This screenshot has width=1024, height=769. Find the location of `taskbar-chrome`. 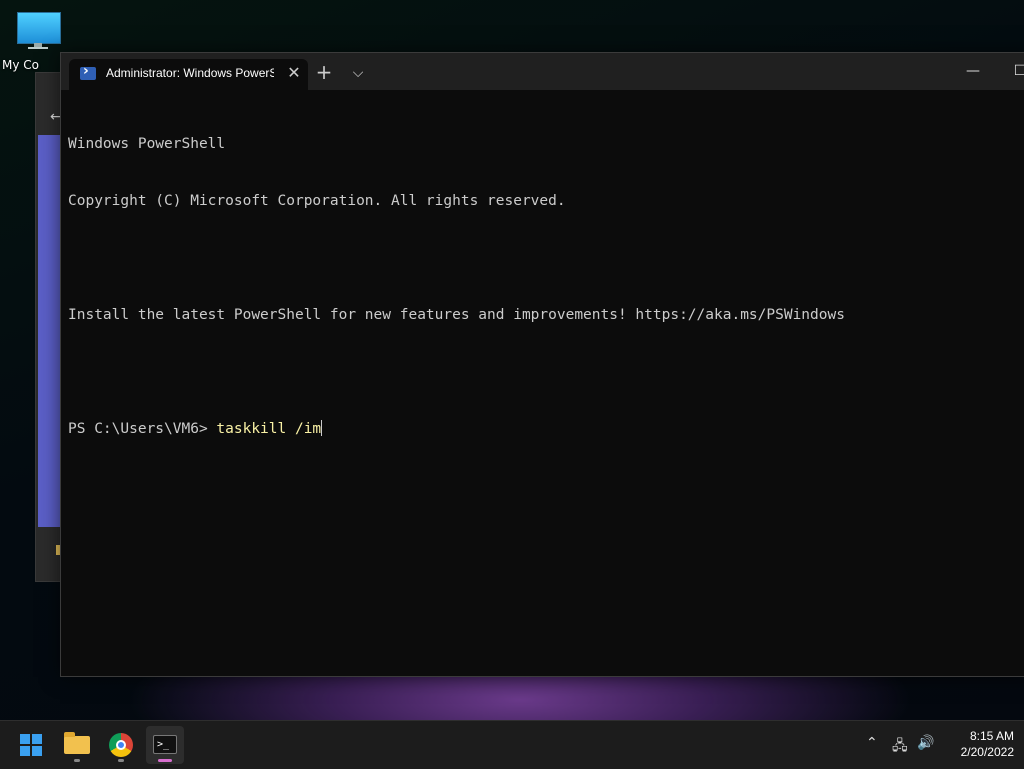

taskbar-chrome is located at coordinates (121, 745).